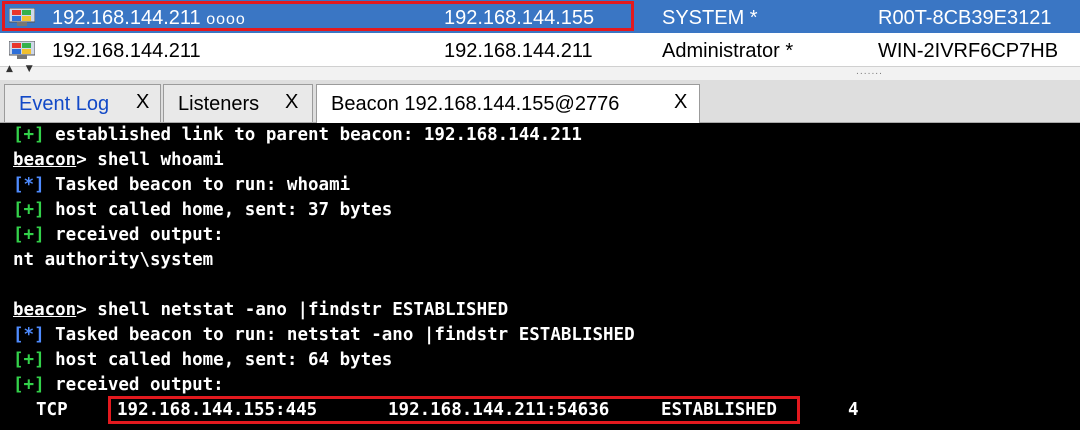 The height and width of the screenshot is (430, 1080). What do you see at coordinates (968, 51) in the screenshot?
I see `session-computer: WIN-2IVRF6CP7HB` at bounding box center [968, 51].